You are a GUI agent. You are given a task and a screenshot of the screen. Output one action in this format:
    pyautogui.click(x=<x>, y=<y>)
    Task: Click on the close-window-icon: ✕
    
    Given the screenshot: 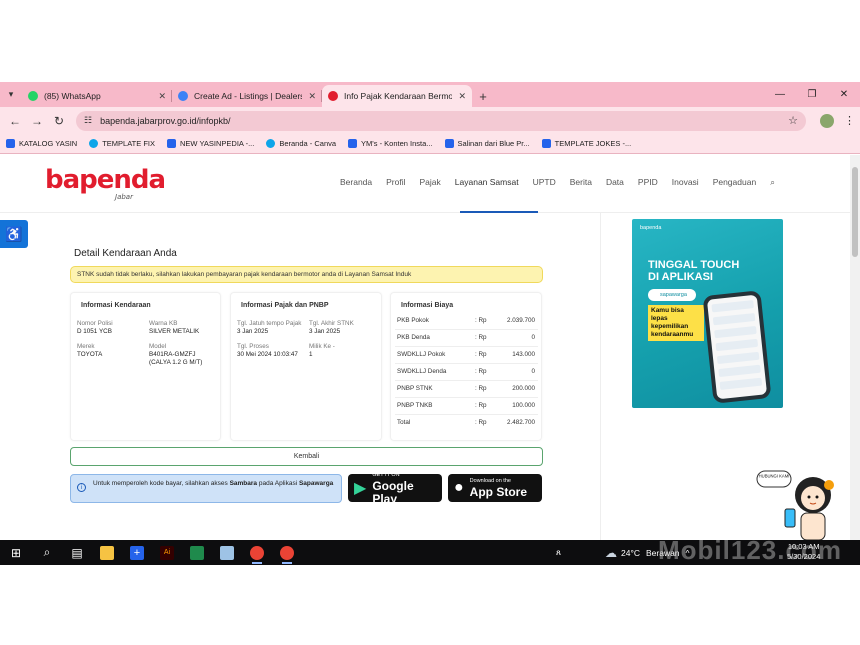 What is the action you would take?
    pyautogui.click(x=844, y=94)
    